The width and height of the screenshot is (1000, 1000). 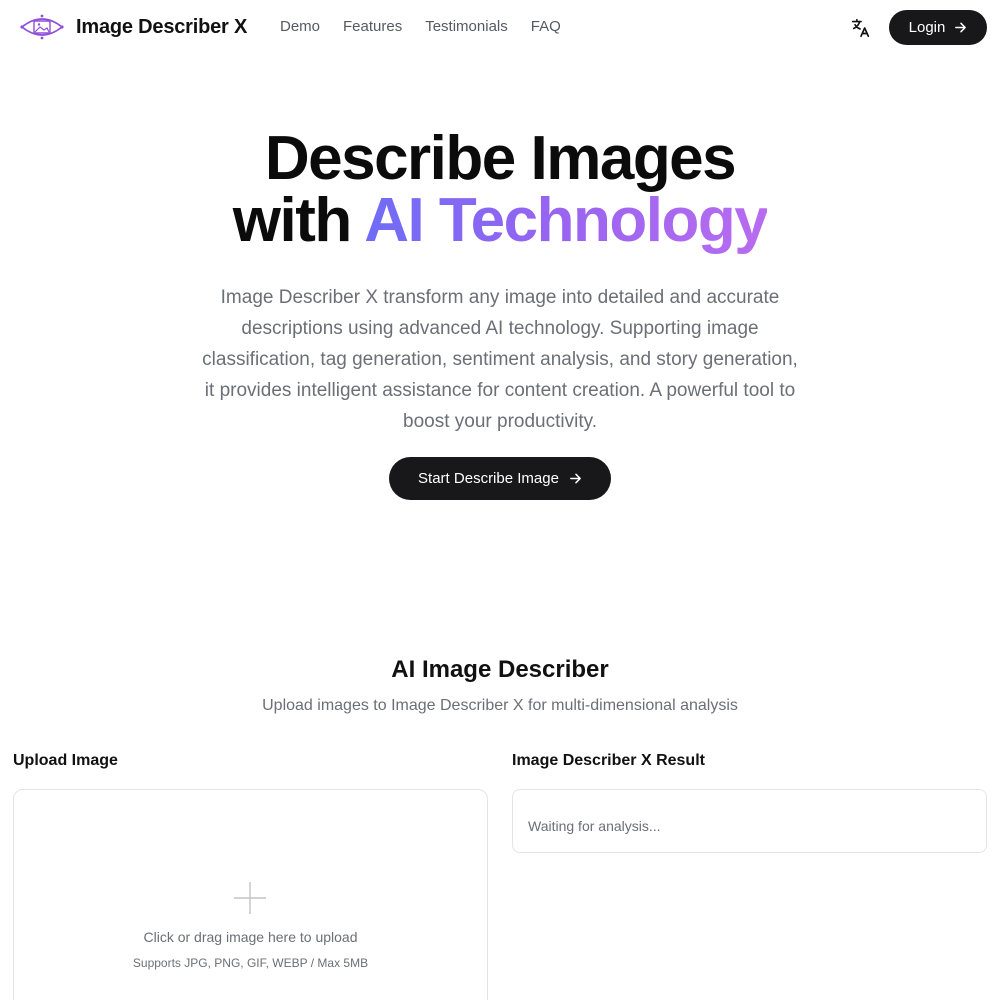 I want to click on eye-image-logo-icon, so click(x=42, y=27).